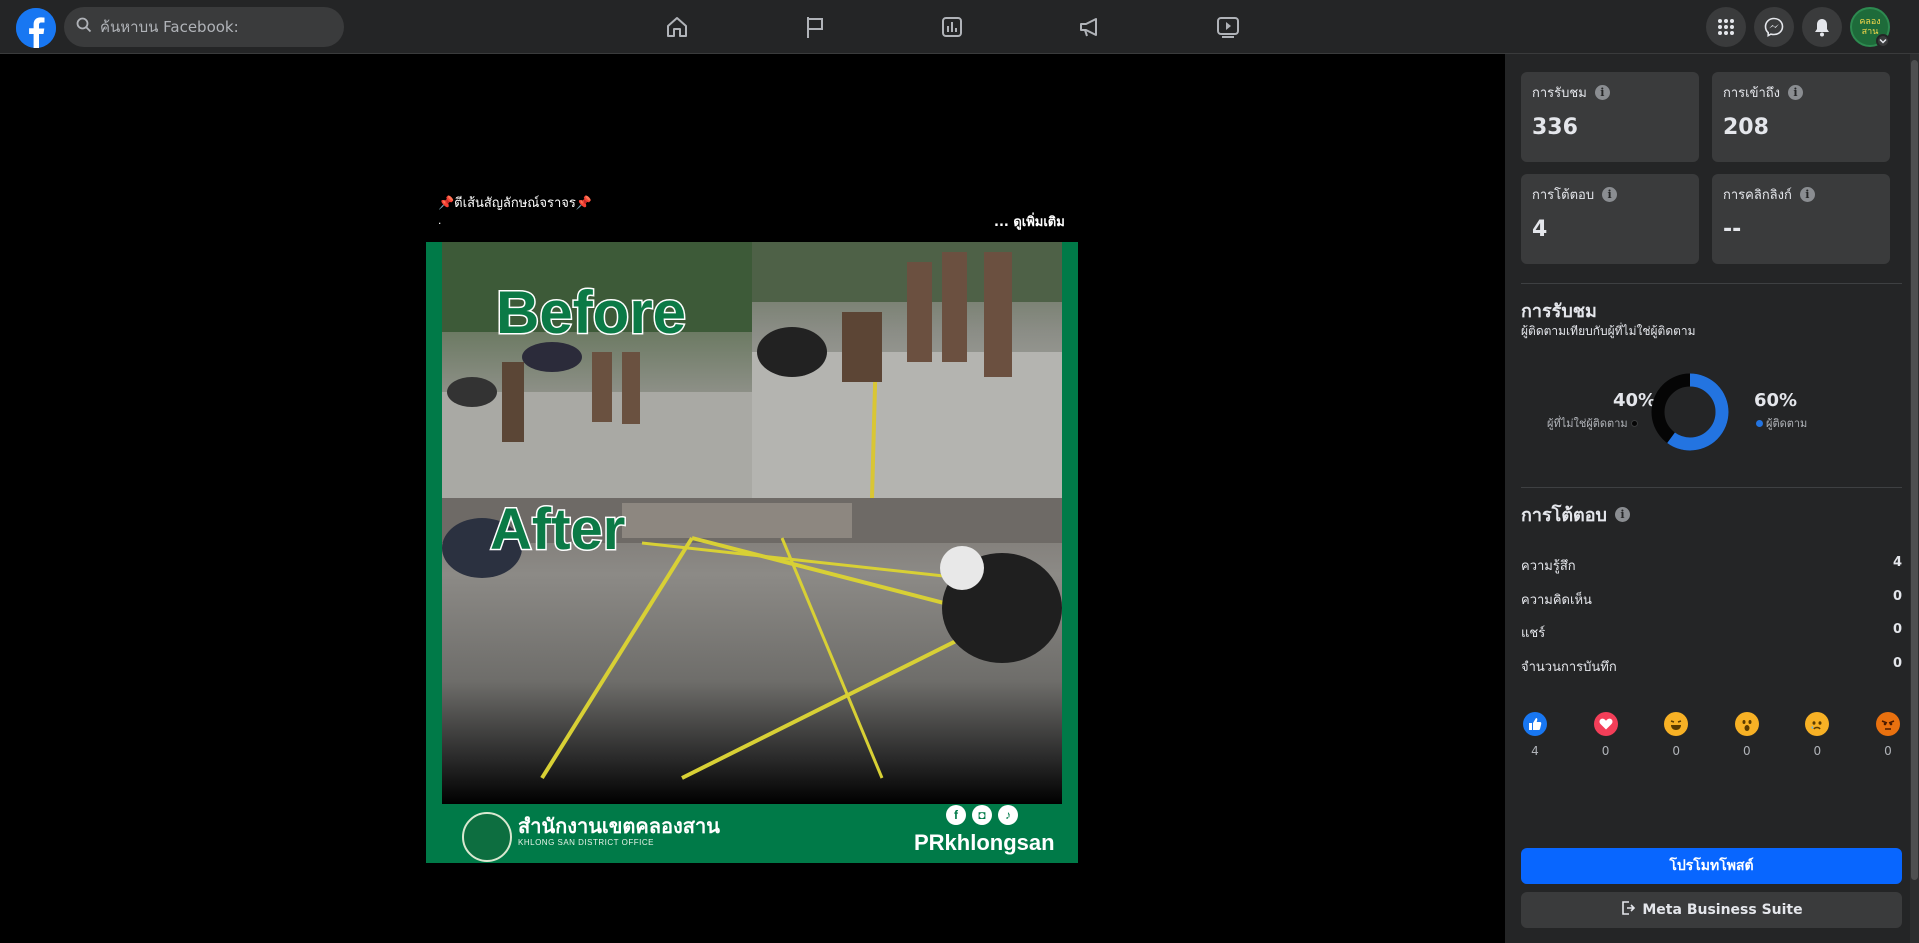 Image resolution: width=1919 pixels, height=943 pixels. Describe the element at coordinates (1535, 724) in the screenshot. I see `like-icon` at that location.